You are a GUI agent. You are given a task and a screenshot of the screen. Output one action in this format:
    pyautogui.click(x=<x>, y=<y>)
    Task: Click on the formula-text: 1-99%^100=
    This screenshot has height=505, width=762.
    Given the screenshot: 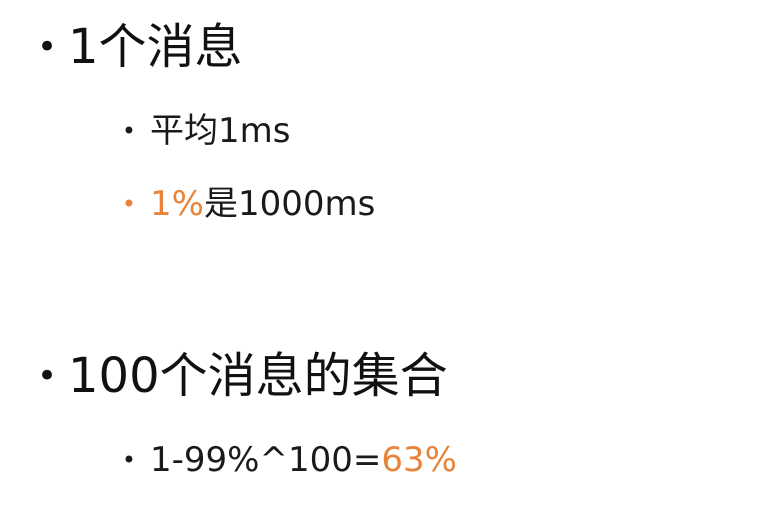 What is the action you would take?
    pyautogui.click(x=266, y=460)
    